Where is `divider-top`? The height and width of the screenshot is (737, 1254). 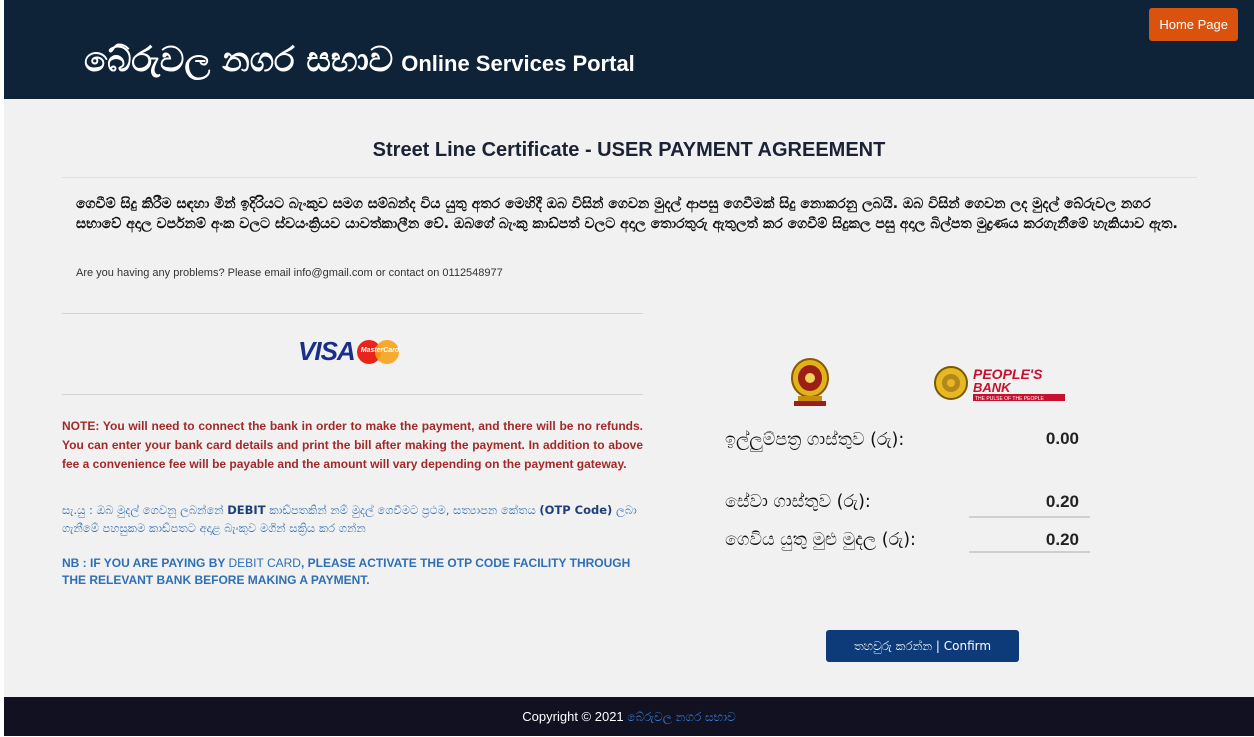 divider-top is located at coordinates (352, 313).